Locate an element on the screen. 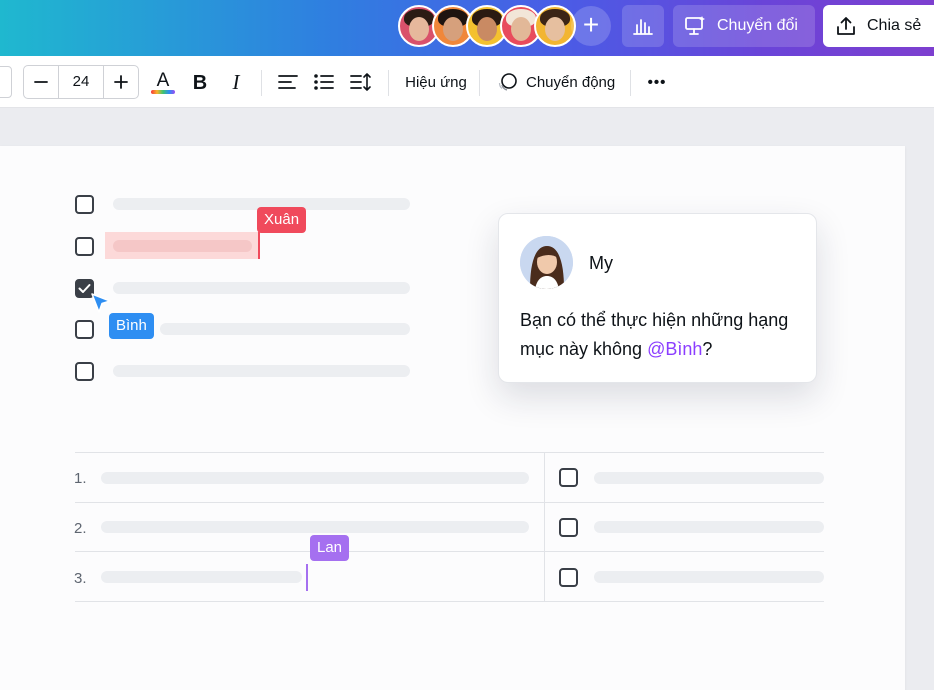  font-size-input: 24 is located at coordinates (81, 82).